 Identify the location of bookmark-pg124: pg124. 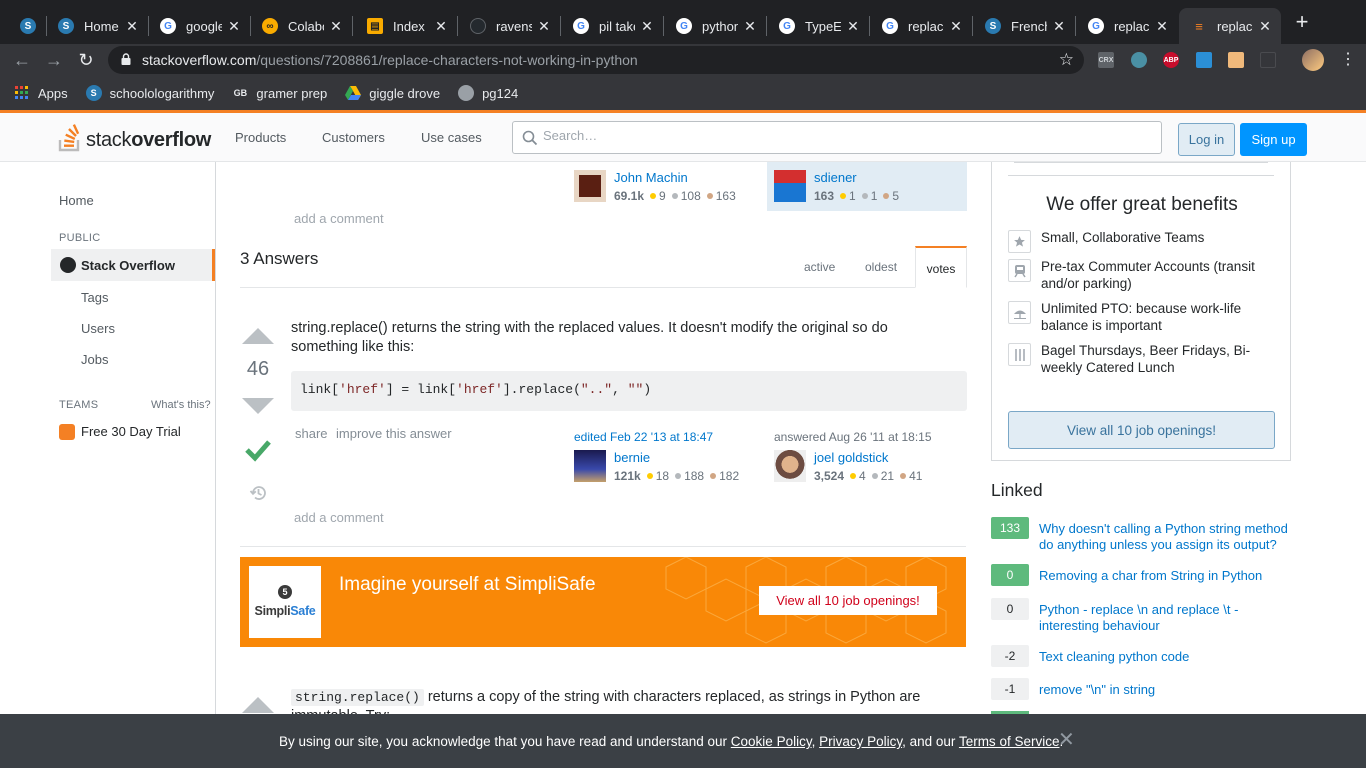
(488, 93).